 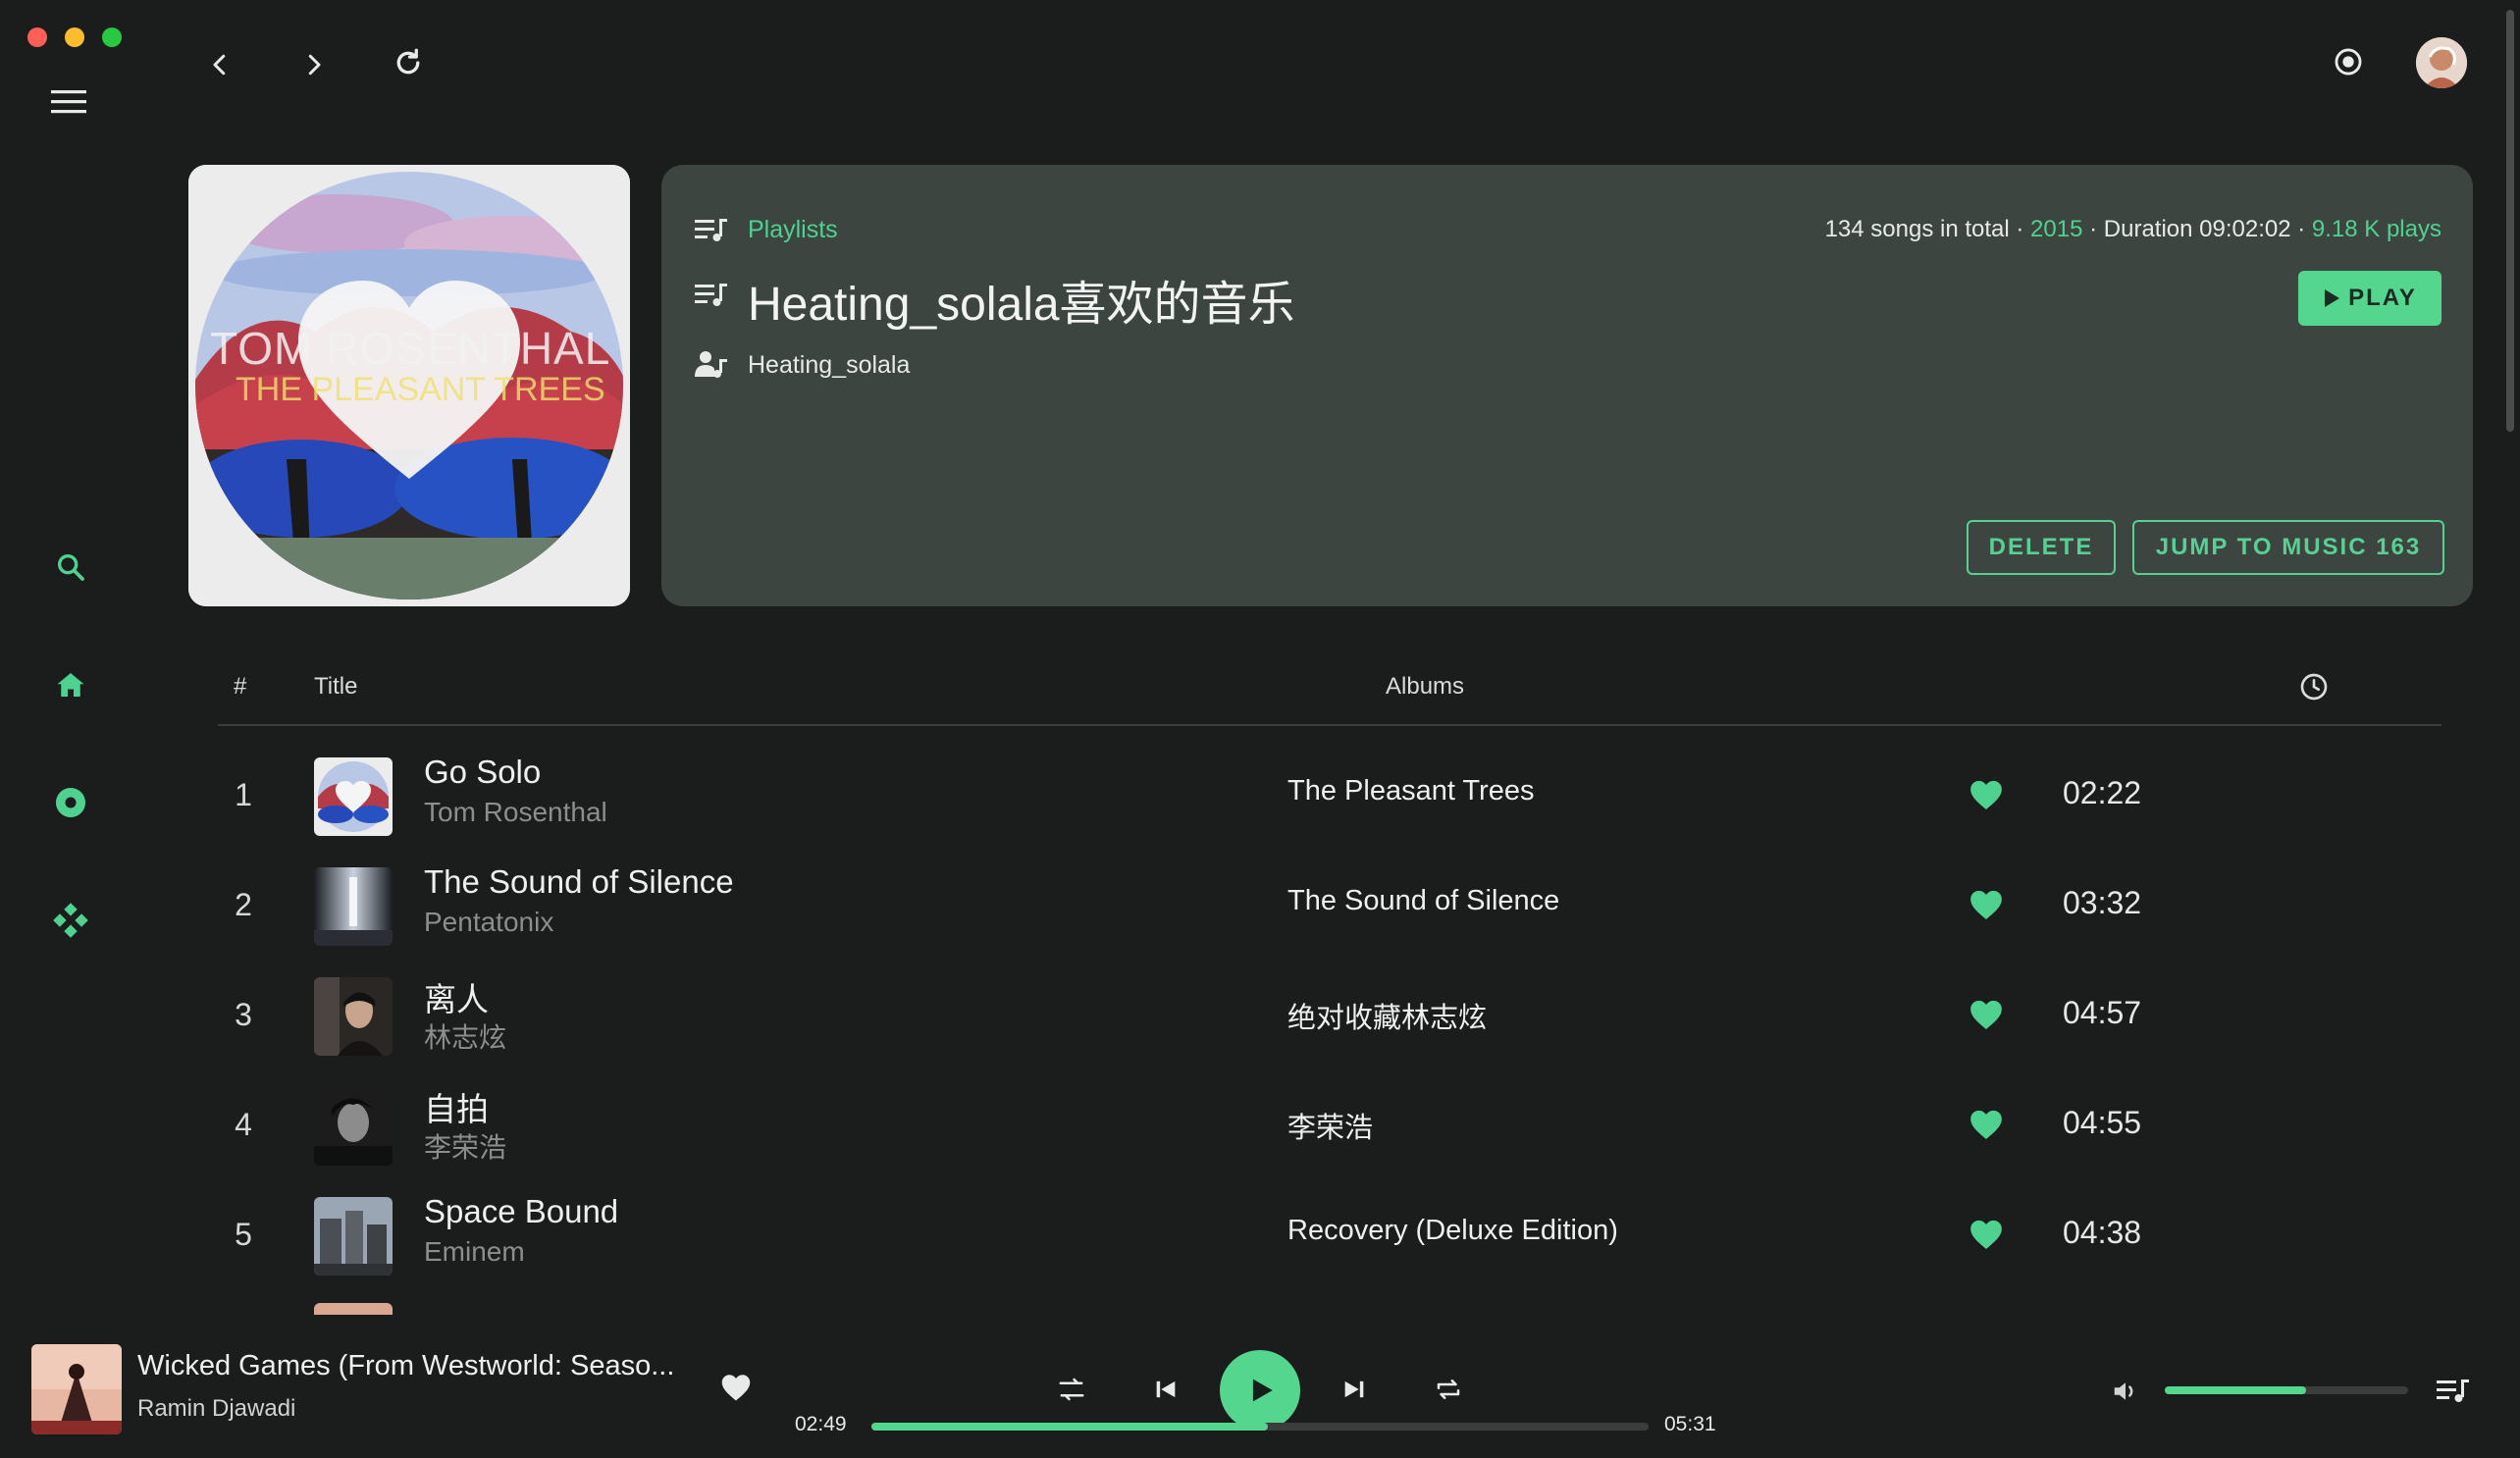 I want to click on track-number: 2, so click(x=243, y=905).